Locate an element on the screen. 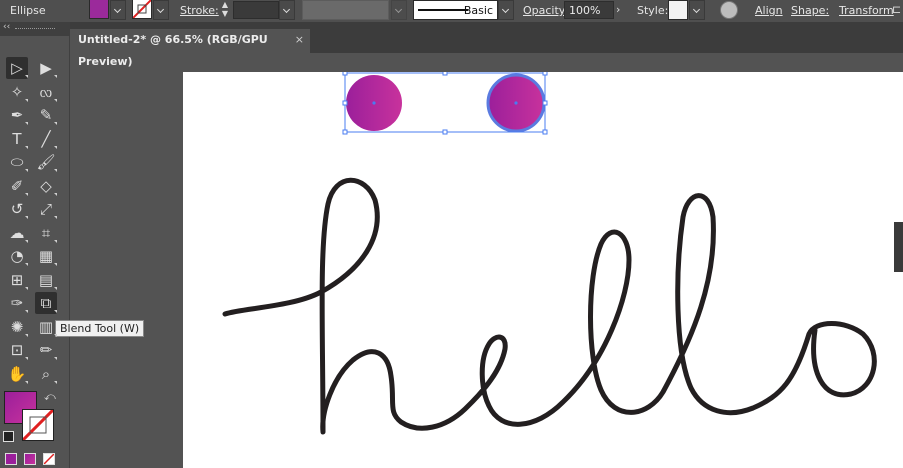 The width and height of the screenshot is (903, 468). symbol-sprayer-tool-icon: ✺ is located at coordinates (17, 327).